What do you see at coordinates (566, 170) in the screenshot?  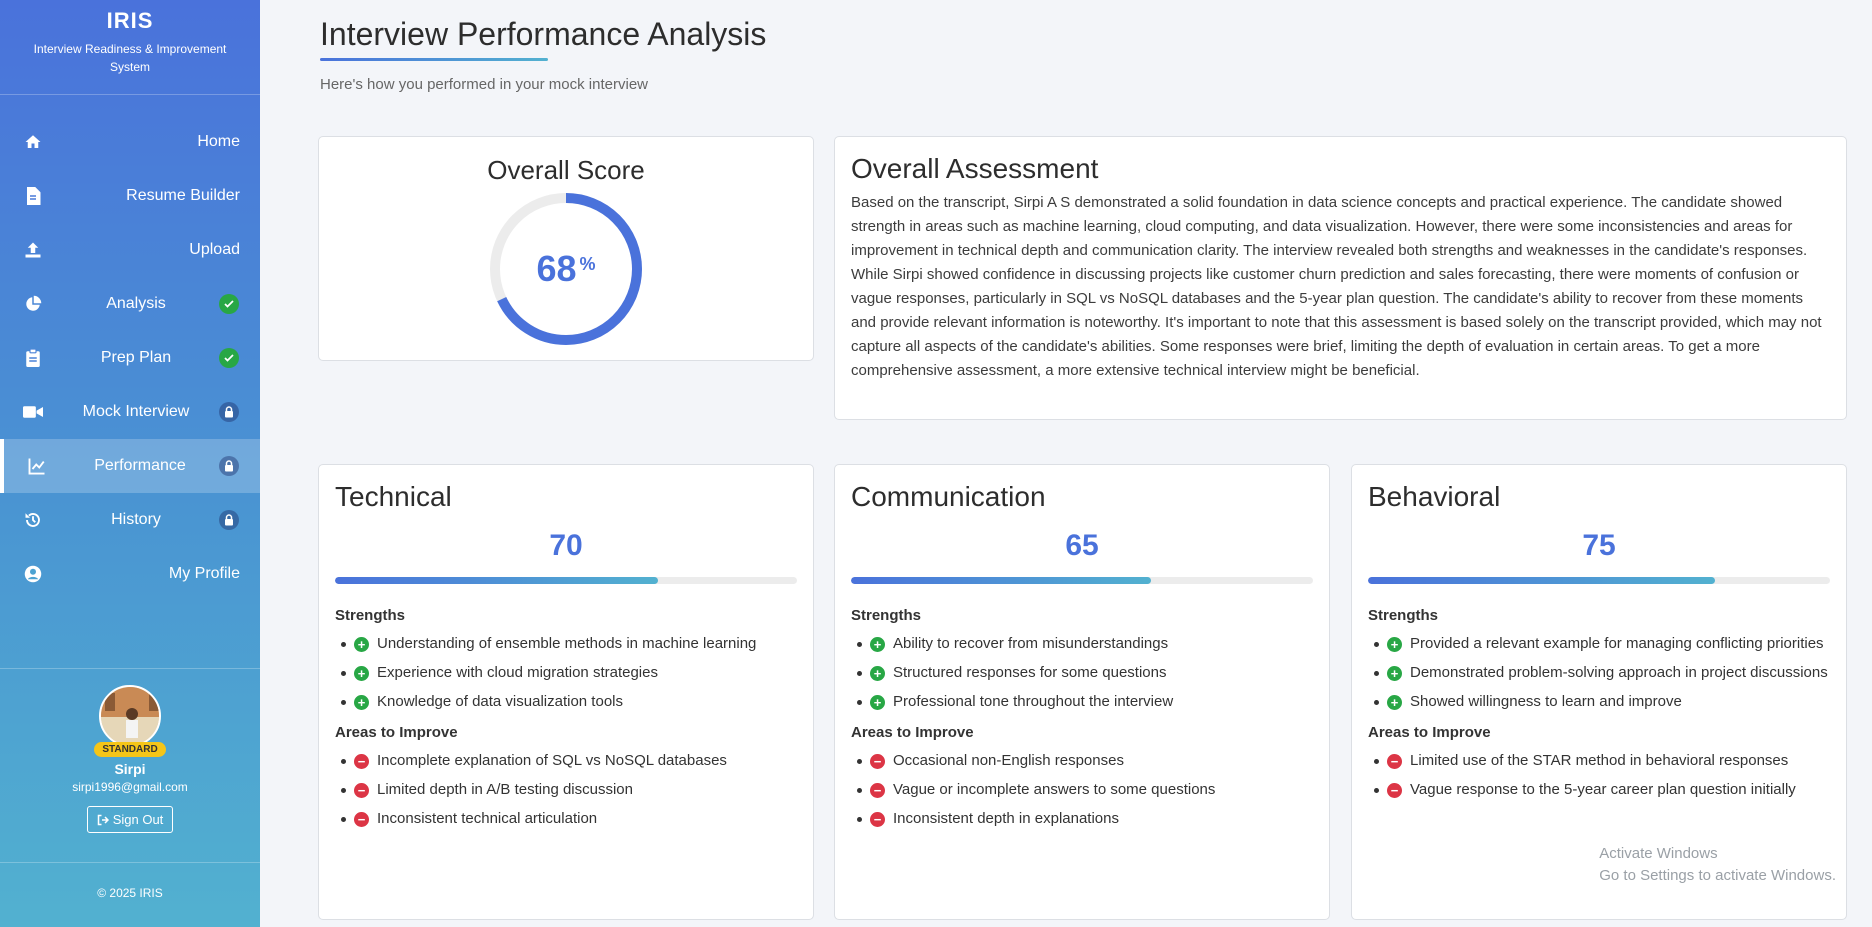 I see `overall-score-title: Overall Score` at bounding box center [566, 170].